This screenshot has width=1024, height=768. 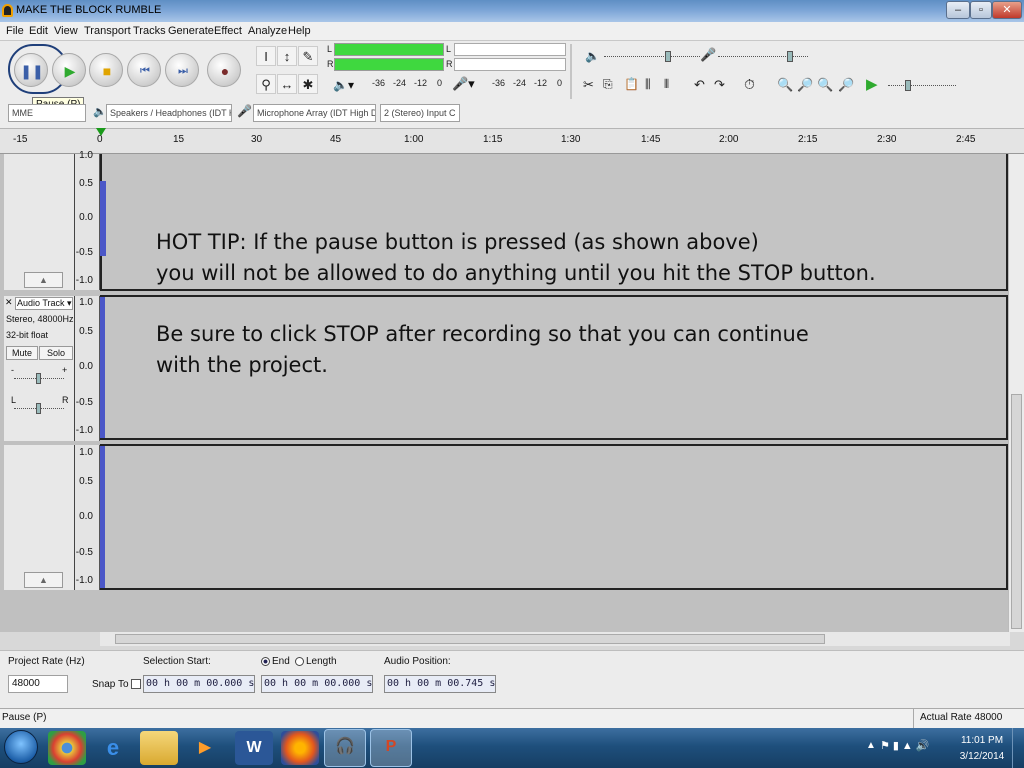 What do you see at coordinates (87, 368) in the screenshot?
I see `track2-amplitude-ruler: 1.0 0.5 0.0 -0.5 -1.0` at bounding box center [87, 368].